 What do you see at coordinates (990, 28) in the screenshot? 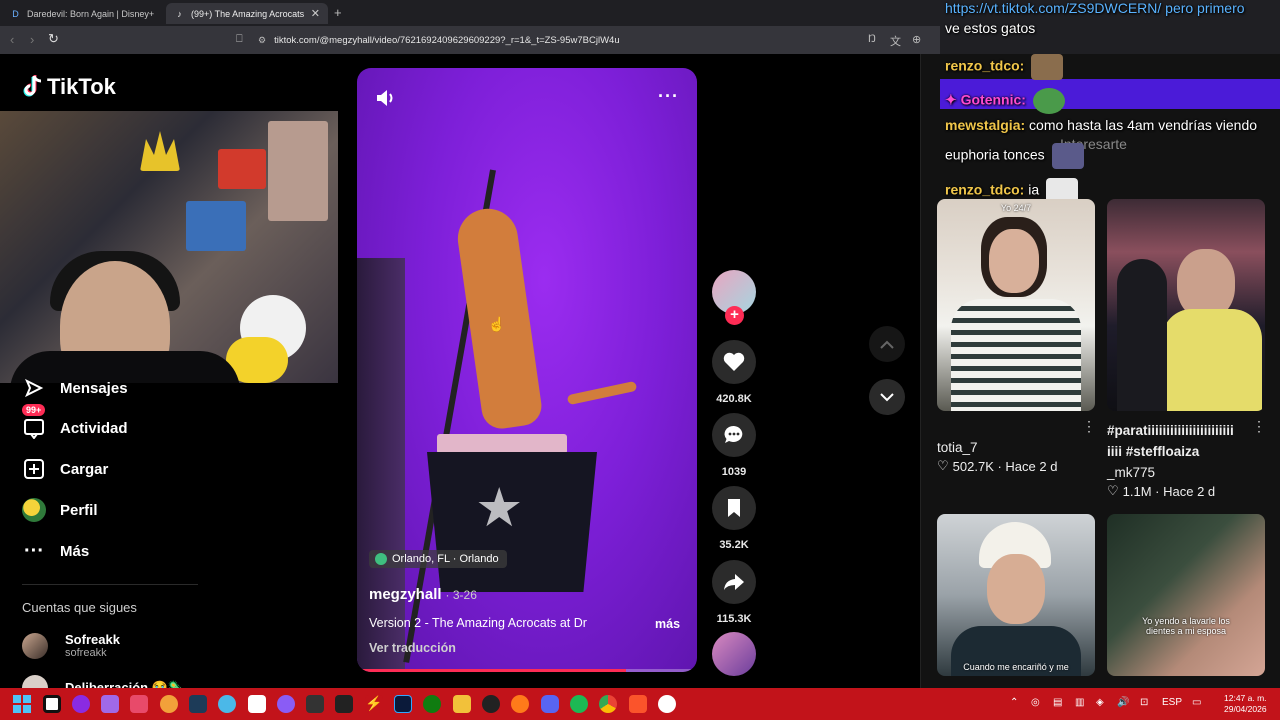
I see `chat-text: ve estos gatos` at bounding box center [990, 28].